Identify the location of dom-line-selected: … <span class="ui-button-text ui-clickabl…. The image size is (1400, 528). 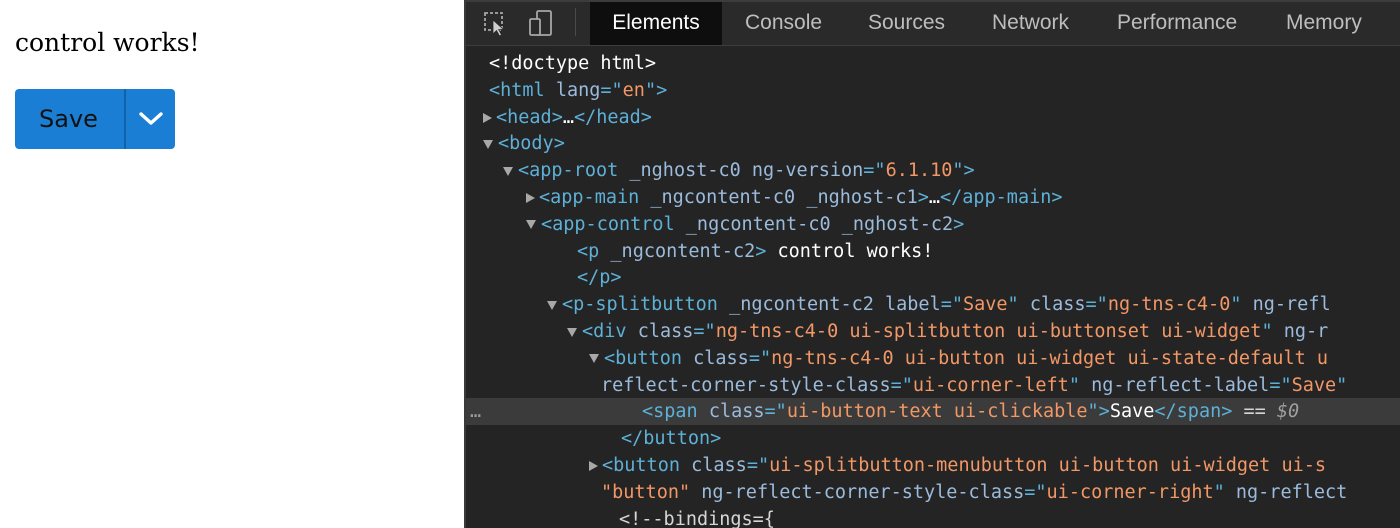
(932, 412).